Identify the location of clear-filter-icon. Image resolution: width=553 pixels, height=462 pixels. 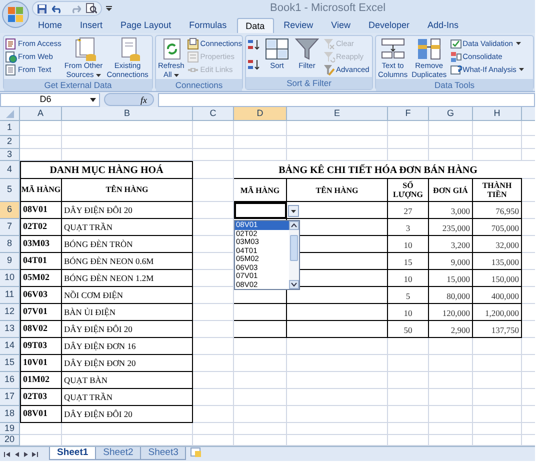
(329, 44).